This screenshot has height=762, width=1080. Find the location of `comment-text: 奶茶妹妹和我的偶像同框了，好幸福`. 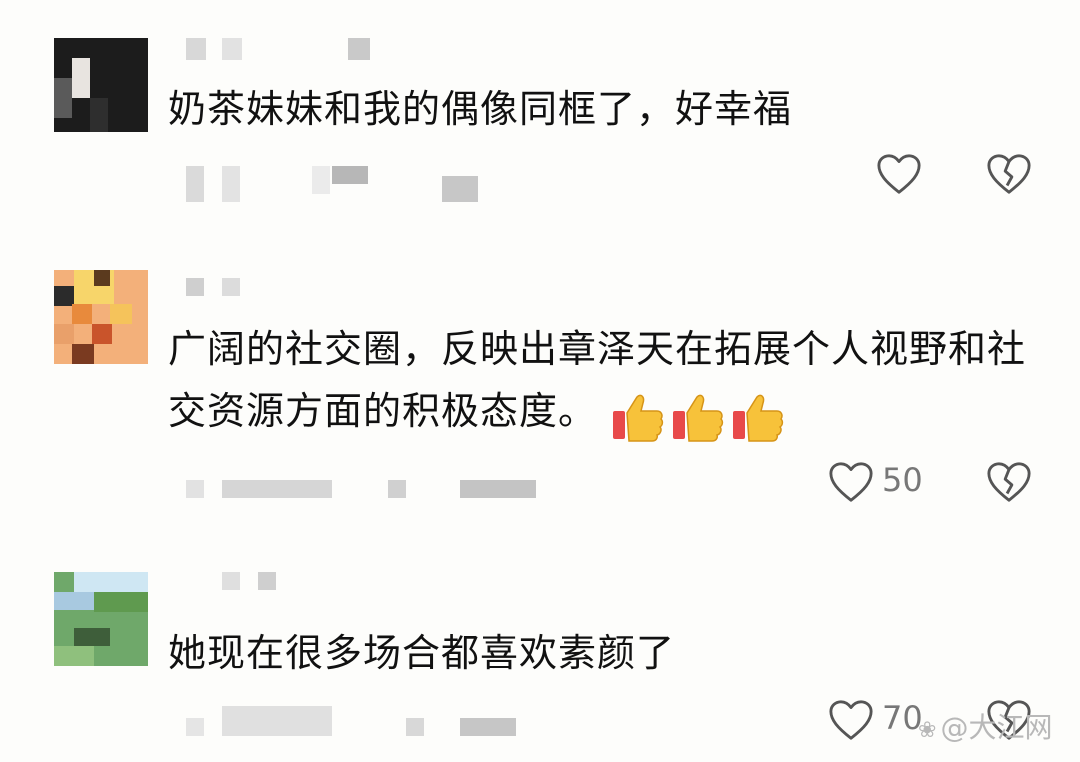

comment-text: 奶茶妹妹和我的偶像同框了，好幸福 is located at coordinates (480, 109).